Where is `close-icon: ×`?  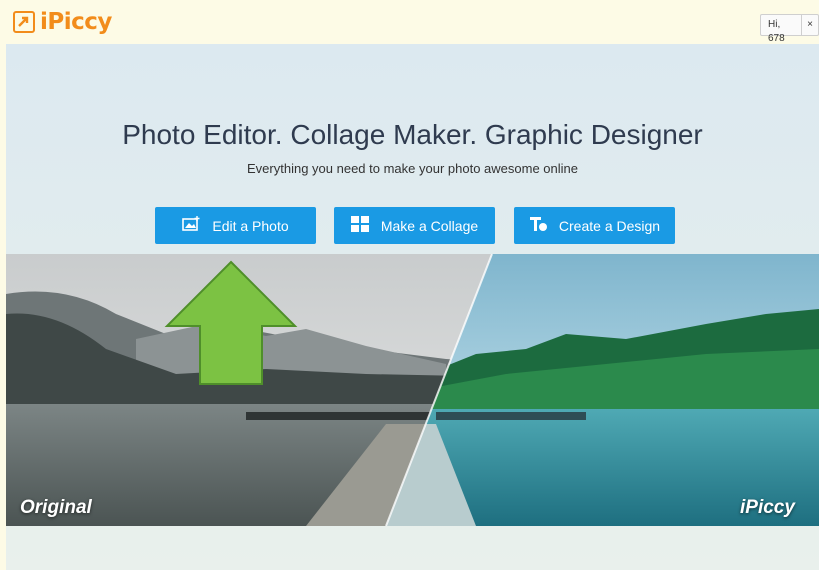 close-icon: × is located at coordinates (809, 25).